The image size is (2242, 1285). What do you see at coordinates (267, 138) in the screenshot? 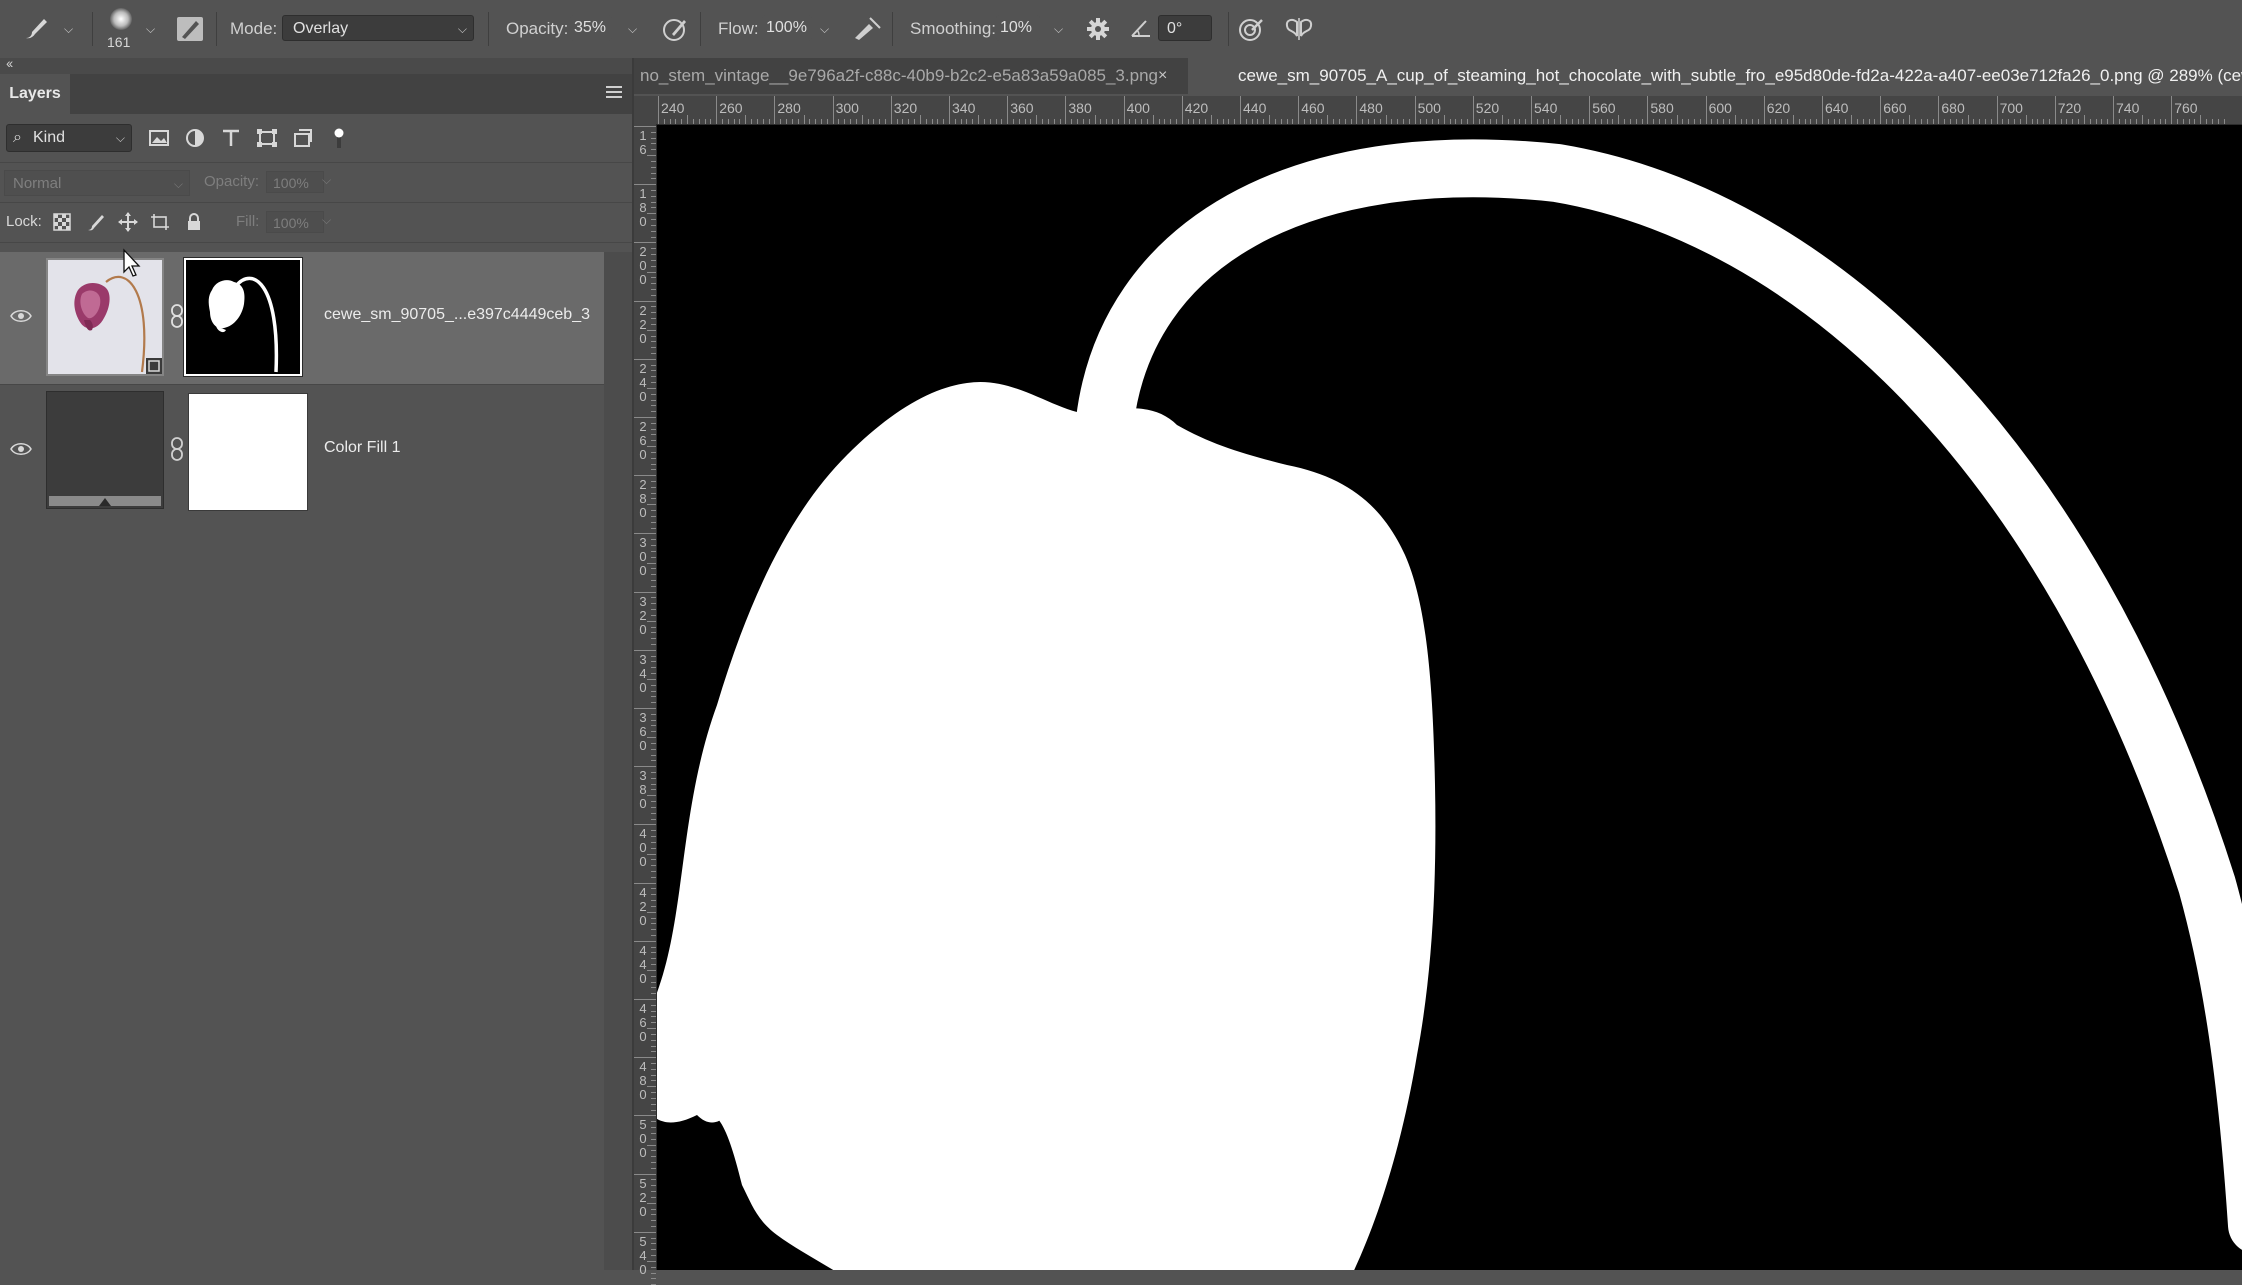
I see `shape-layer-filter-icon` at bounding box center [267, 138].